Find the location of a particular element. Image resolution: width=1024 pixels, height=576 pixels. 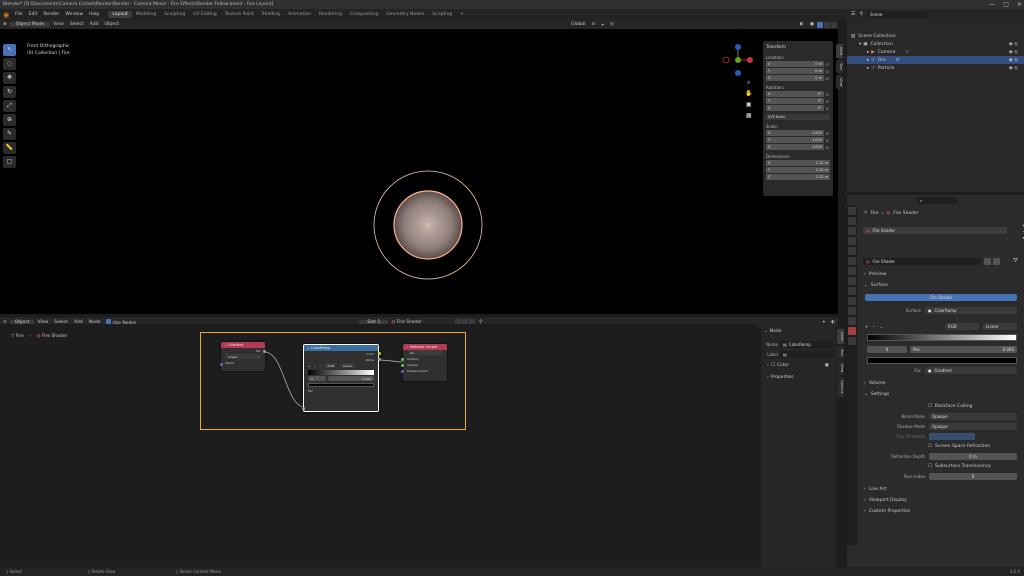

menu-edit: Edit is located at coordinates (33, 14).